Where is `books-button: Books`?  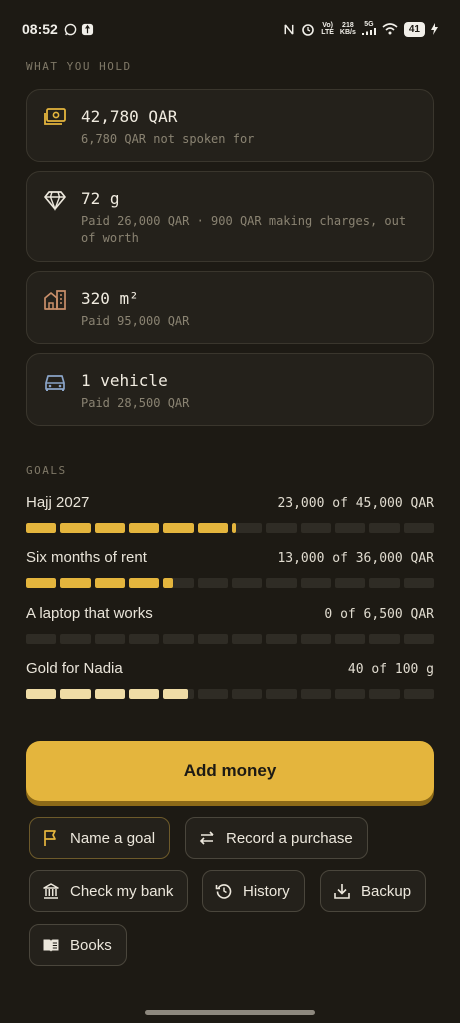 books-button: Books is located at coordinates (78, 945).